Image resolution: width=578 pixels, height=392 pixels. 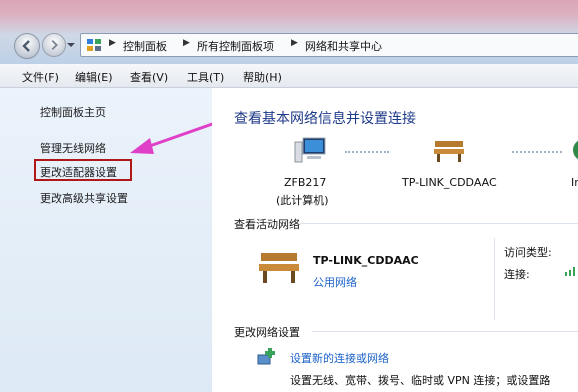 I want to click on setup-connection-description: 设置无线、宽带、拨号、临时或 VPN 连接；或设置路, so click(x=420, y=380).